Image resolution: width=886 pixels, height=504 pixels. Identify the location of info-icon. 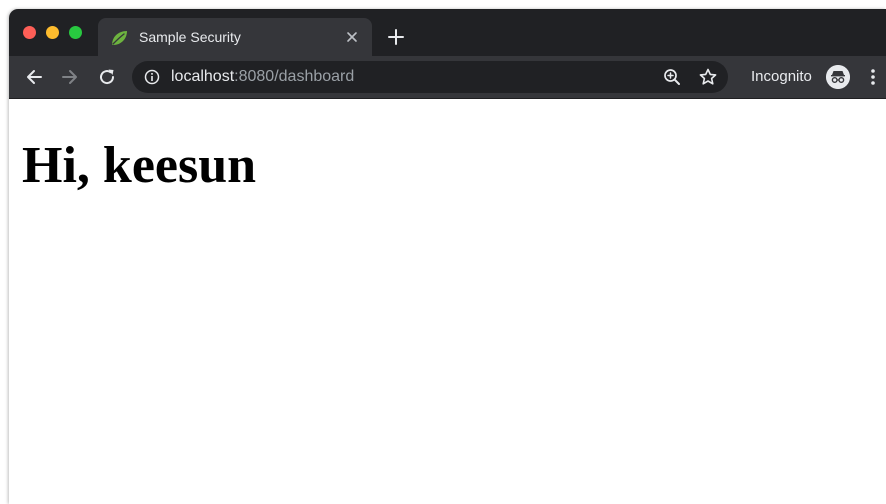
(152, 77).